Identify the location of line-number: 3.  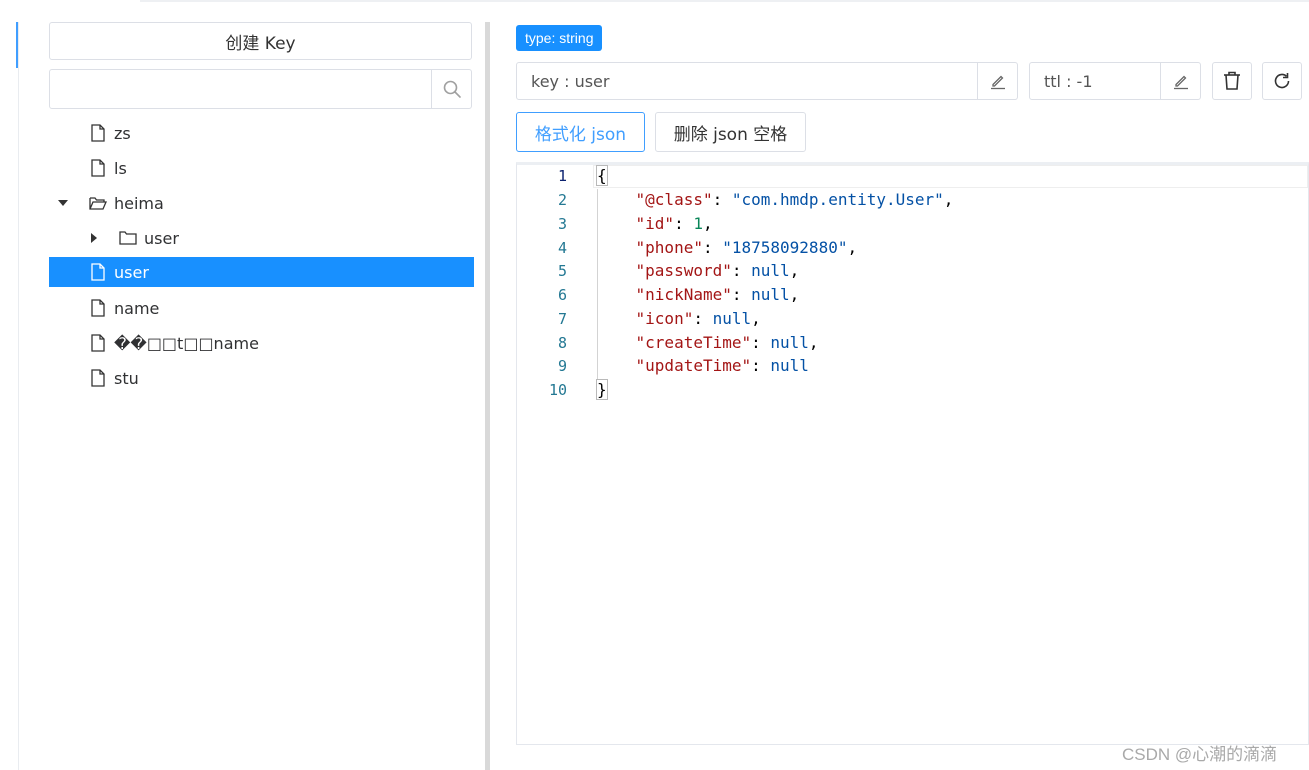
(562, 224).